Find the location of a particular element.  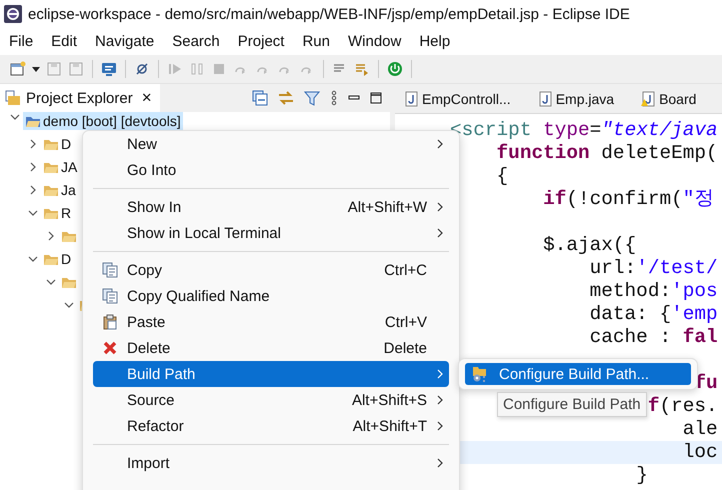

code-line: method:'pos is located at coordinates (654, 291).